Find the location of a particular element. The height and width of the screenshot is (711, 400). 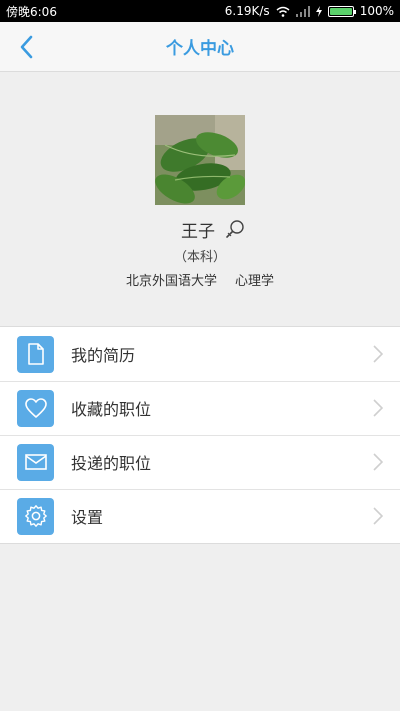

menu-label-favorites: 收藏的职位 is located at coordinates (111, 409).